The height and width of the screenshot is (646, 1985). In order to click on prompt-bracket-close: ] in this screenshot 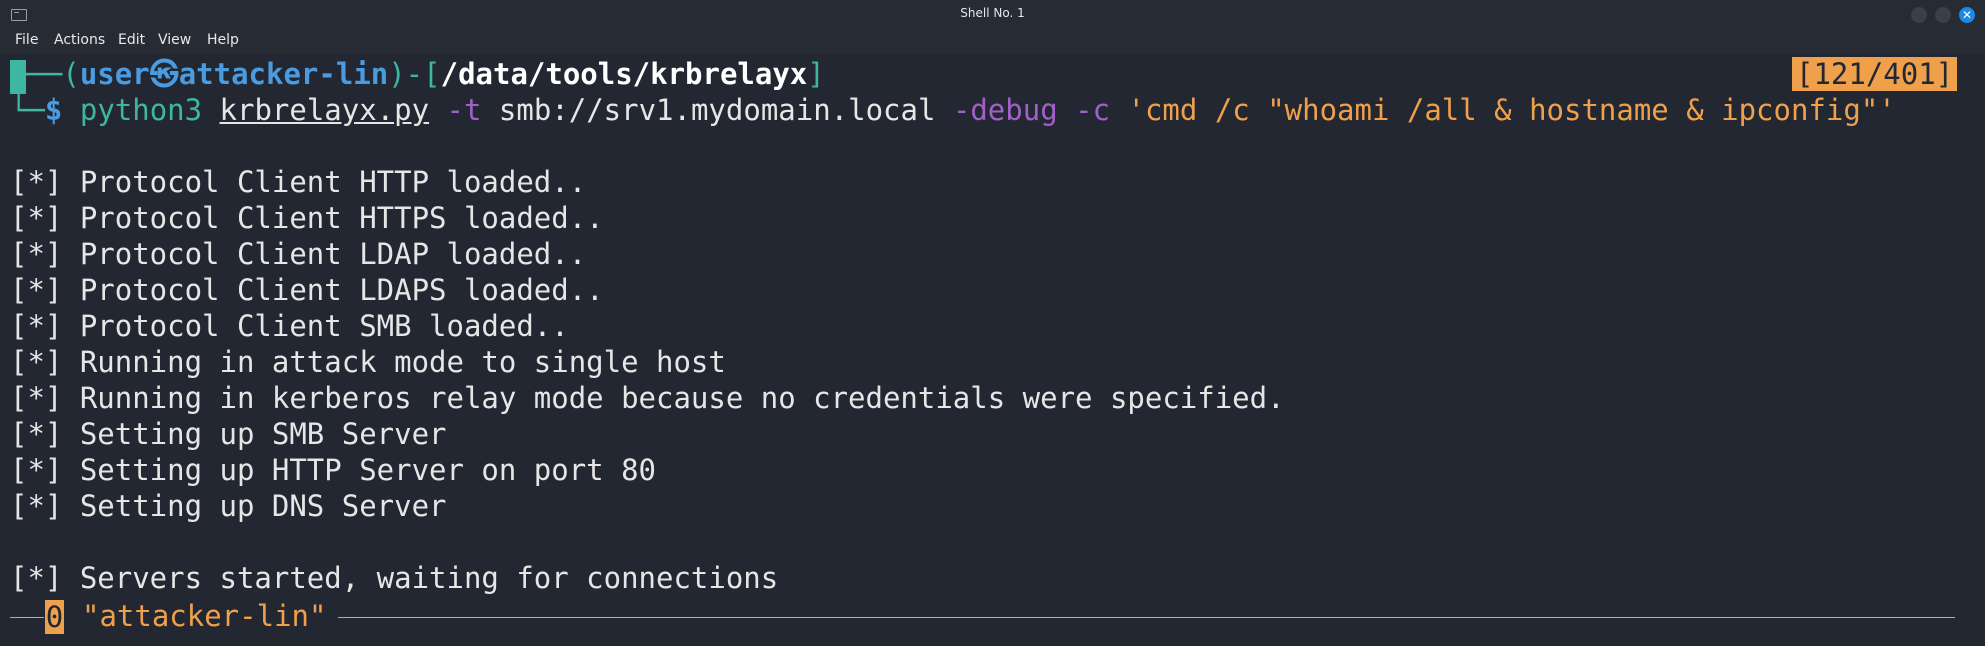, I will do `click(816, 74)`.